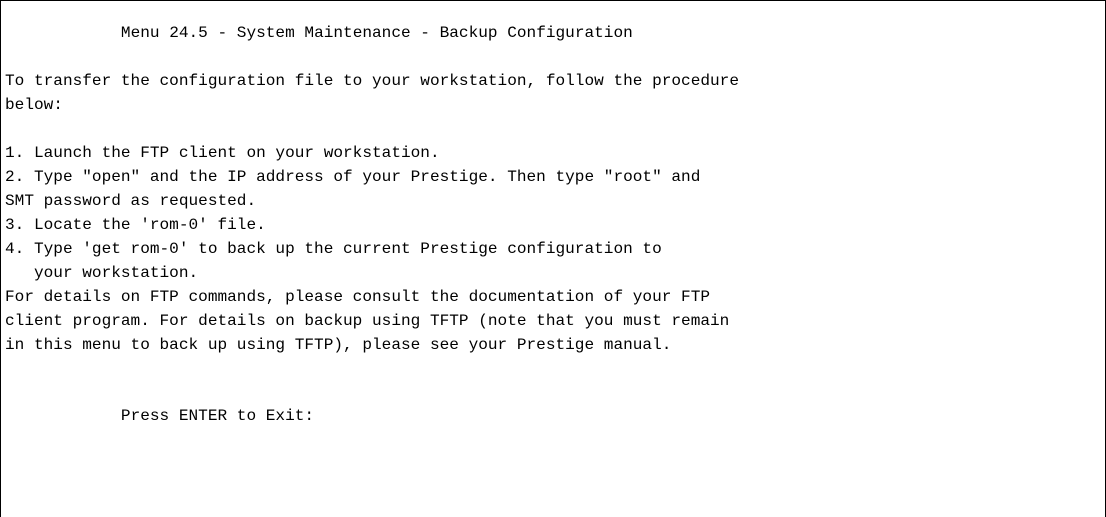 The image size is (1106, 517). I want to click on step-2-continued: SMT password as requested., so click(131, 201).